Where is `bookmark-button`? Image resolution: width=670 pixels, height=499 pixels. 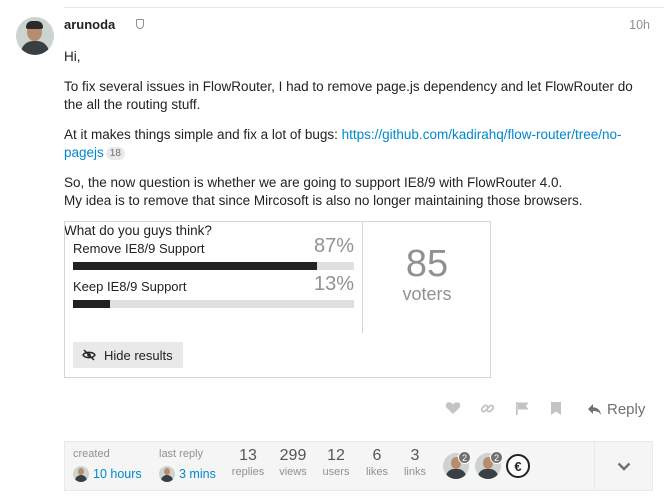 bookmark-button is located at coordinates (556, 408).